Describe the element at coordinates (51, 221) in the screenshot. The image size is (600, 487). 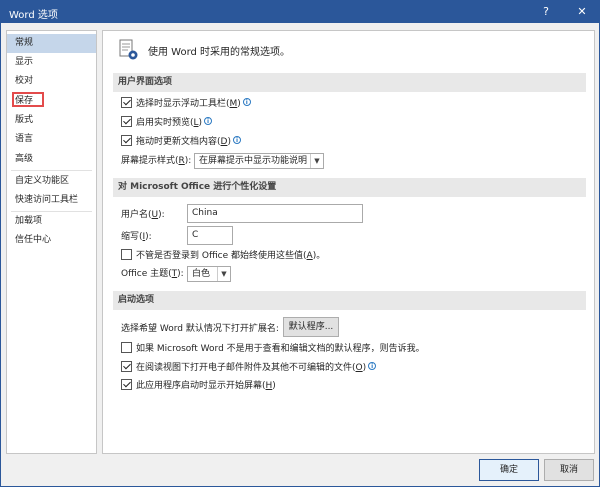
I see `sidebar-item-add-ins: 加载项` at that location.